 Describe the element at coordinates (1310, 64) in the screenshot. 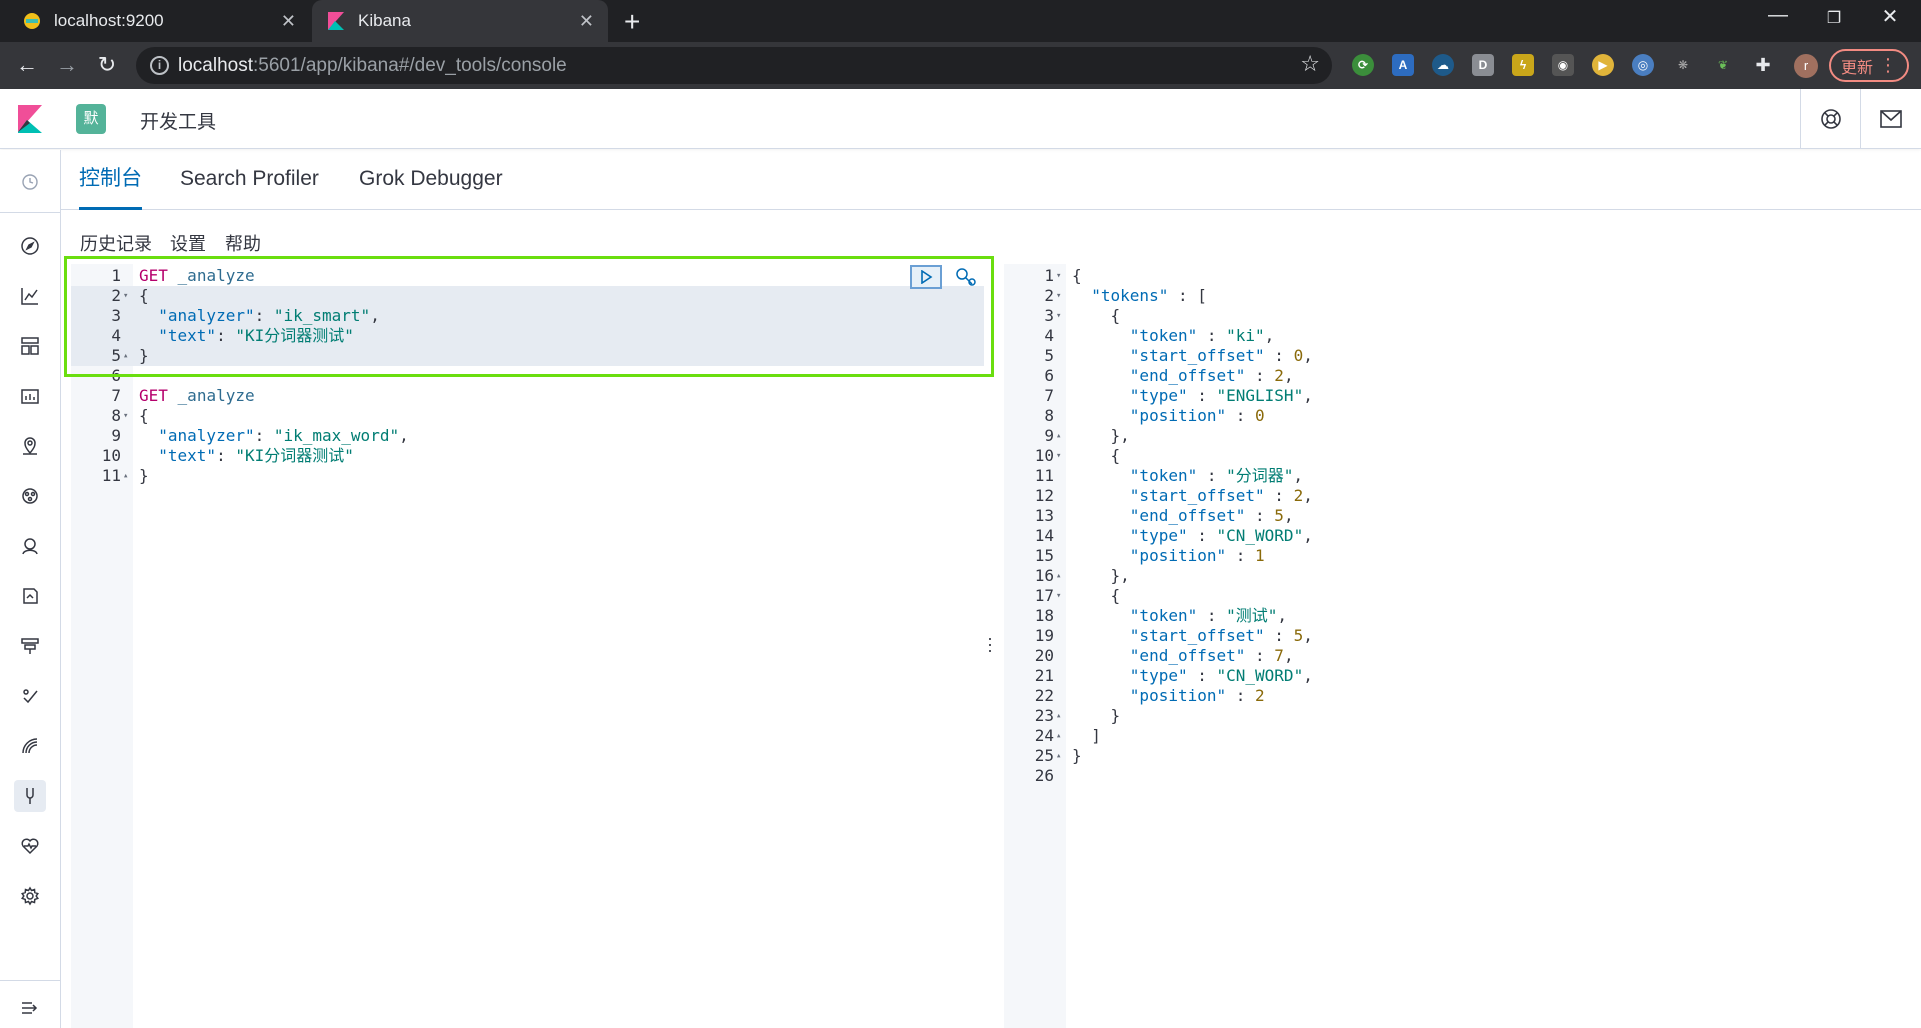

I see `bookmark-star-icon: ☆` at that location.